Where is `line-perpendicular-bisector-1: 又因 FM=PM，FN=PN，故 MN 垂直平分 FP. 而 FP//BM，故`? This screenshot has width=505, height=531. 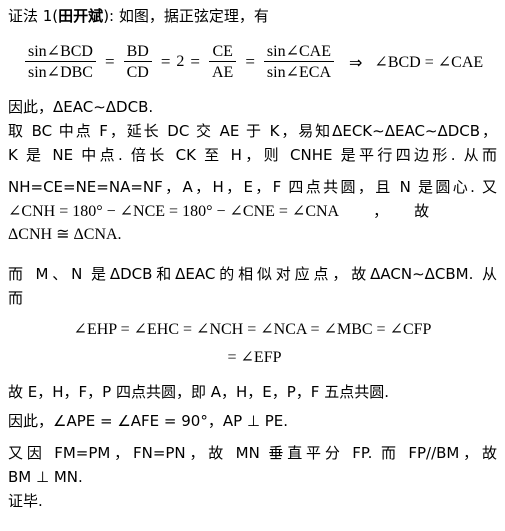
line-perpendicular-bisector-1: 又因 FM=PM，FN=PN，故 MN 垂直平分 FP. 而 FP//BM，故 is located at coordinates (252, 453).